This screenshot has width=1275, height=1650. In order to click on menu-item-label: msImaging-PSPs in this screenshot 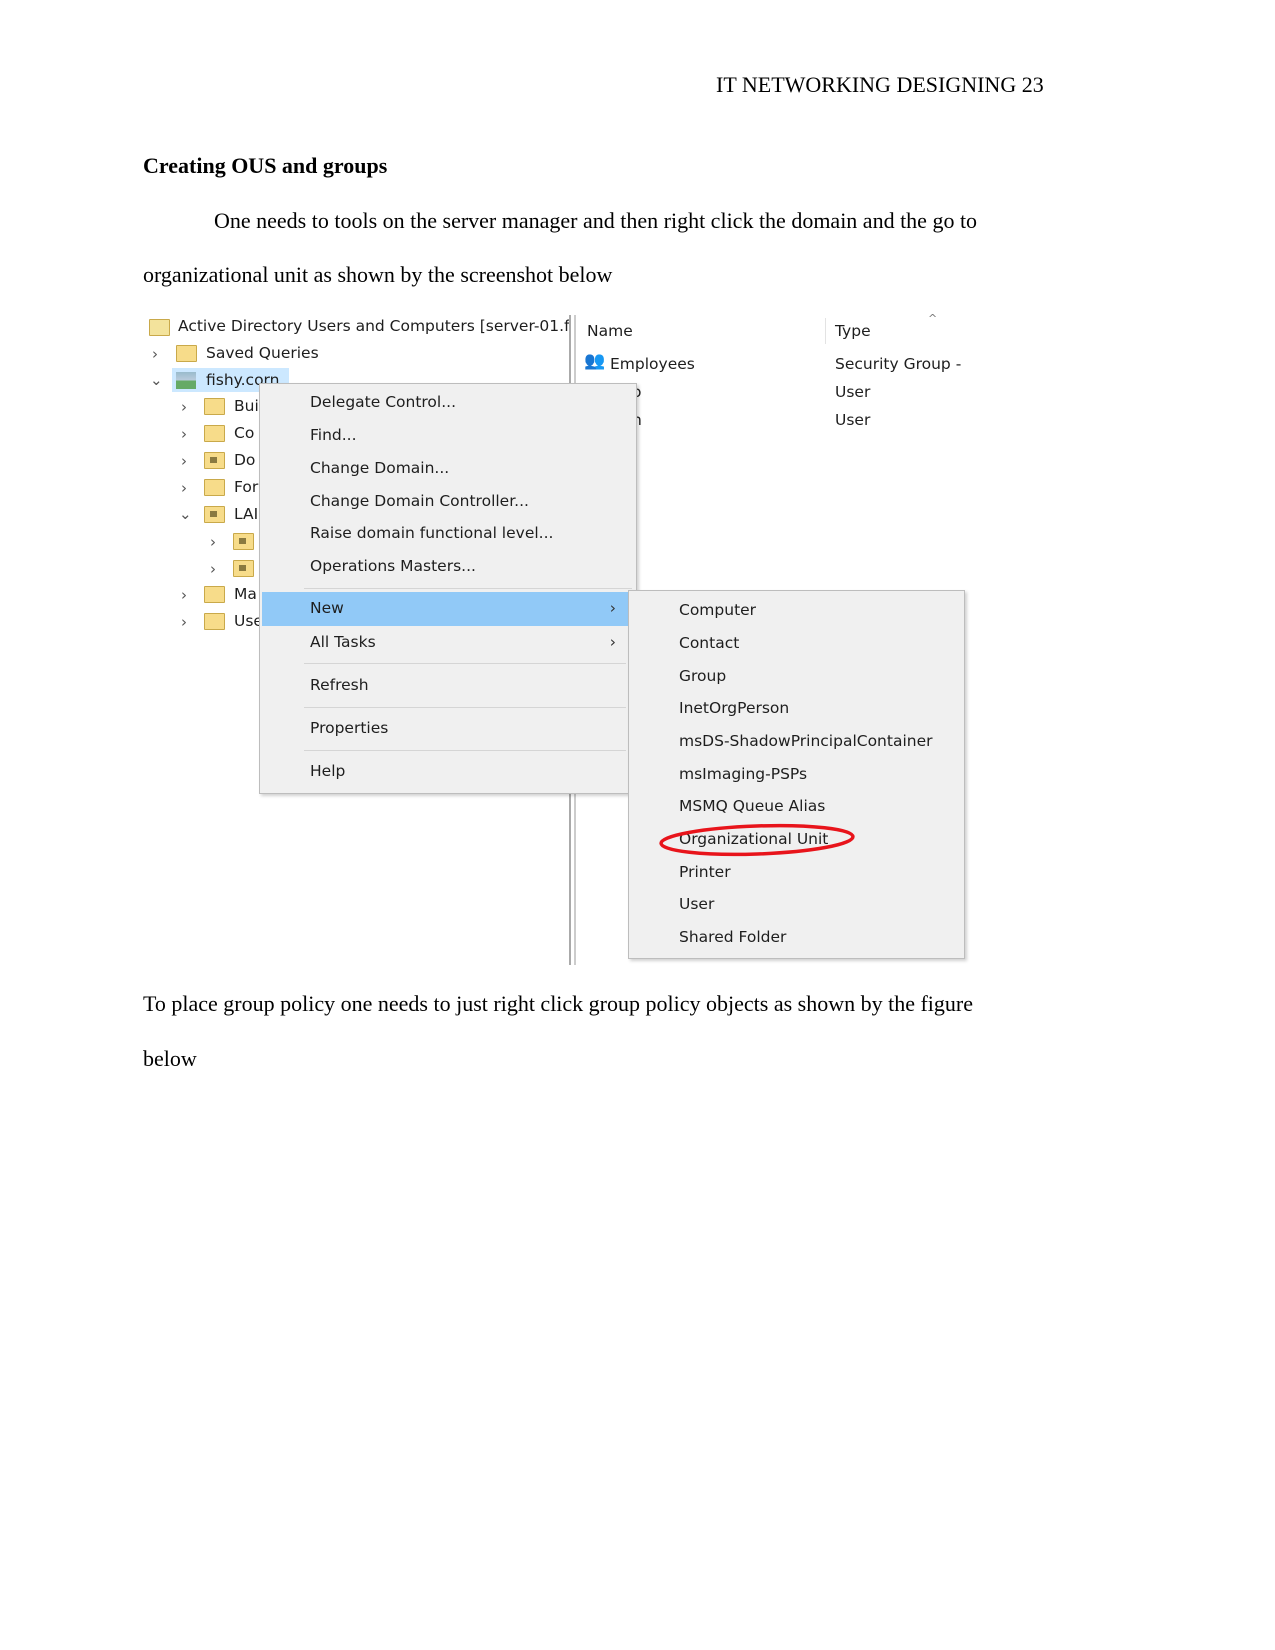, I will do `click(743, 774)`.